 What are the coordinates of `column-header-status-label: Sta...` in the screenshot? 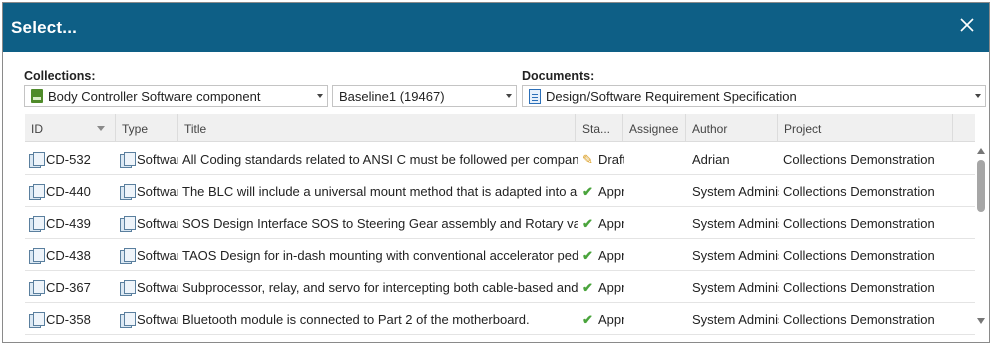 It's located at (596, 129).